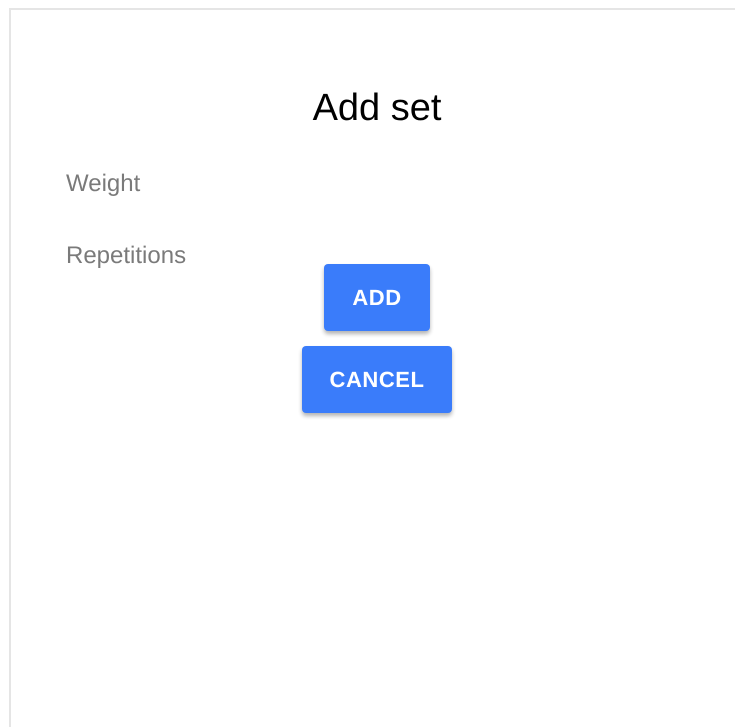  What do you see at coordinates (216, 184) in the screenshot?
I see `input-field: Weight` at bounding box center [216, 184].